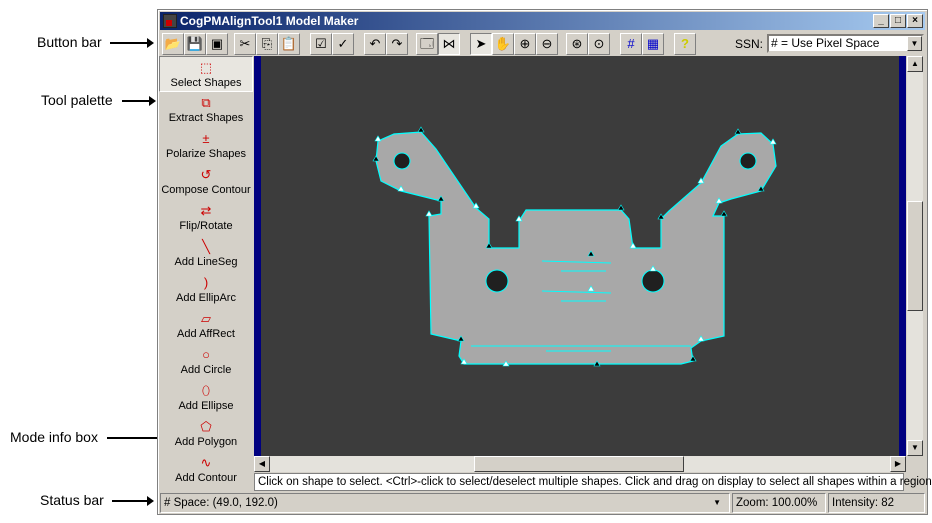 Image resolution: width=932 pixels, height=523 pixels. What do you see at coordinates (206, 298) in the screenshot?
I see `palette-item-label: Add EllipArc` at bounding box center [206, 298].